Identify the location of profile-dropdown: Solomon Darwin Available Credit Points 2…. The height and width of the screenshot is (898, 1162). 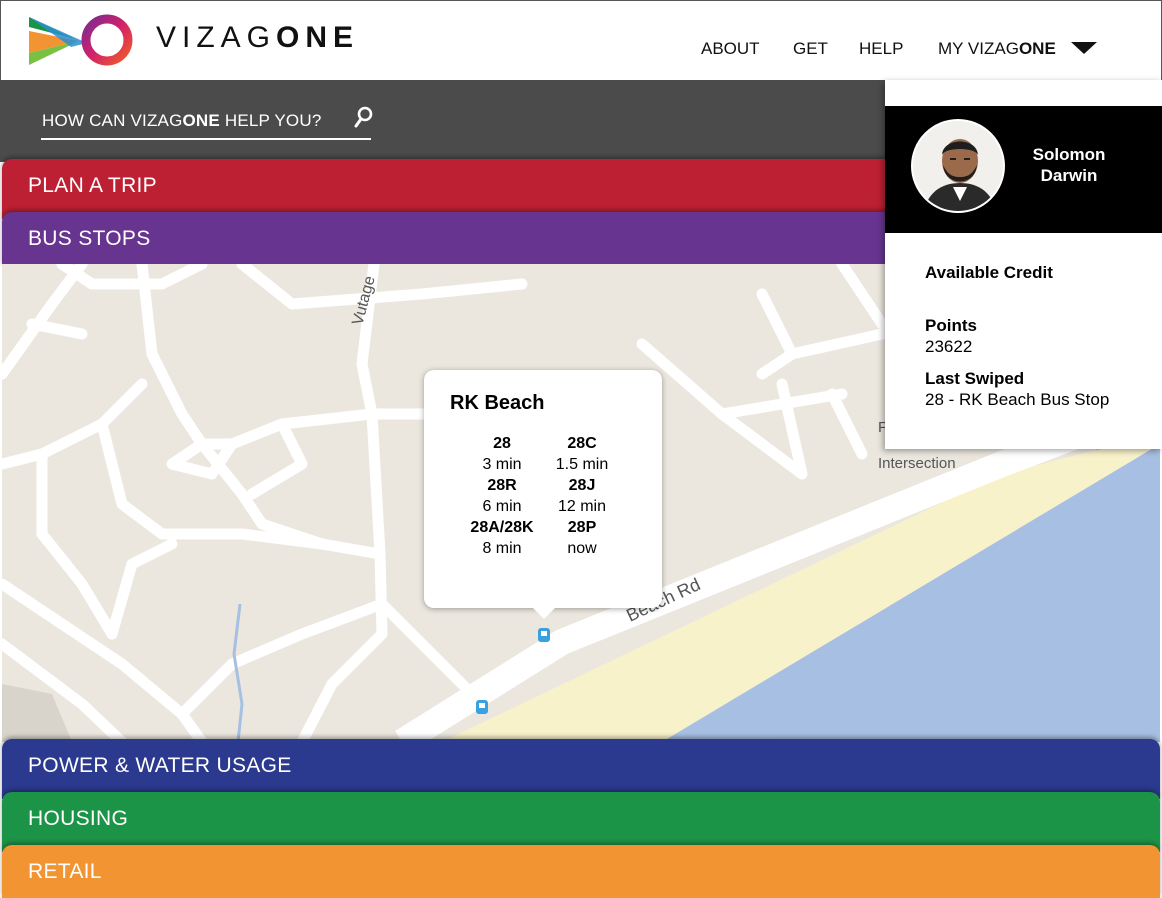
(1023, 264).